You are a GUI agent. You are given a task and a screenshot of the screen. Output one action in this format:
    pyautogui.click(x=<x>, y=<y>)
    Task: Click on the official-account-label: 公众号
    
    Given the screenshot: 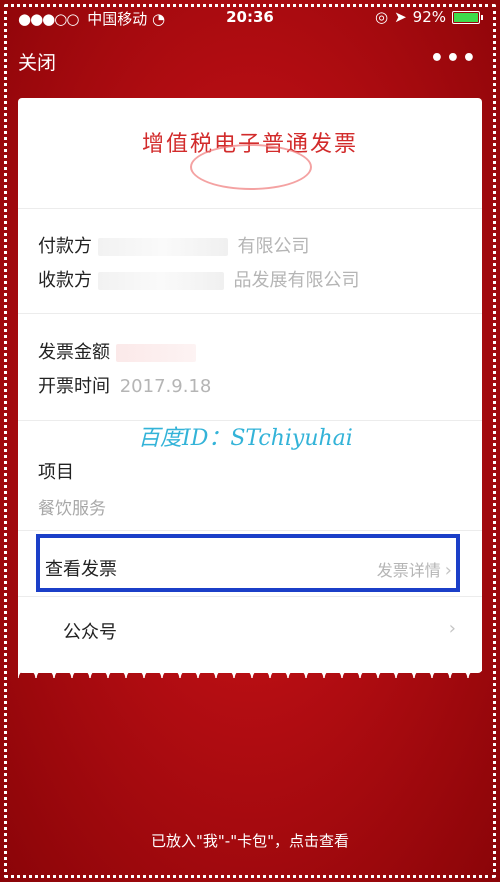 What is the action you would take?
    pyautogui.click(x=90, y=632)
    